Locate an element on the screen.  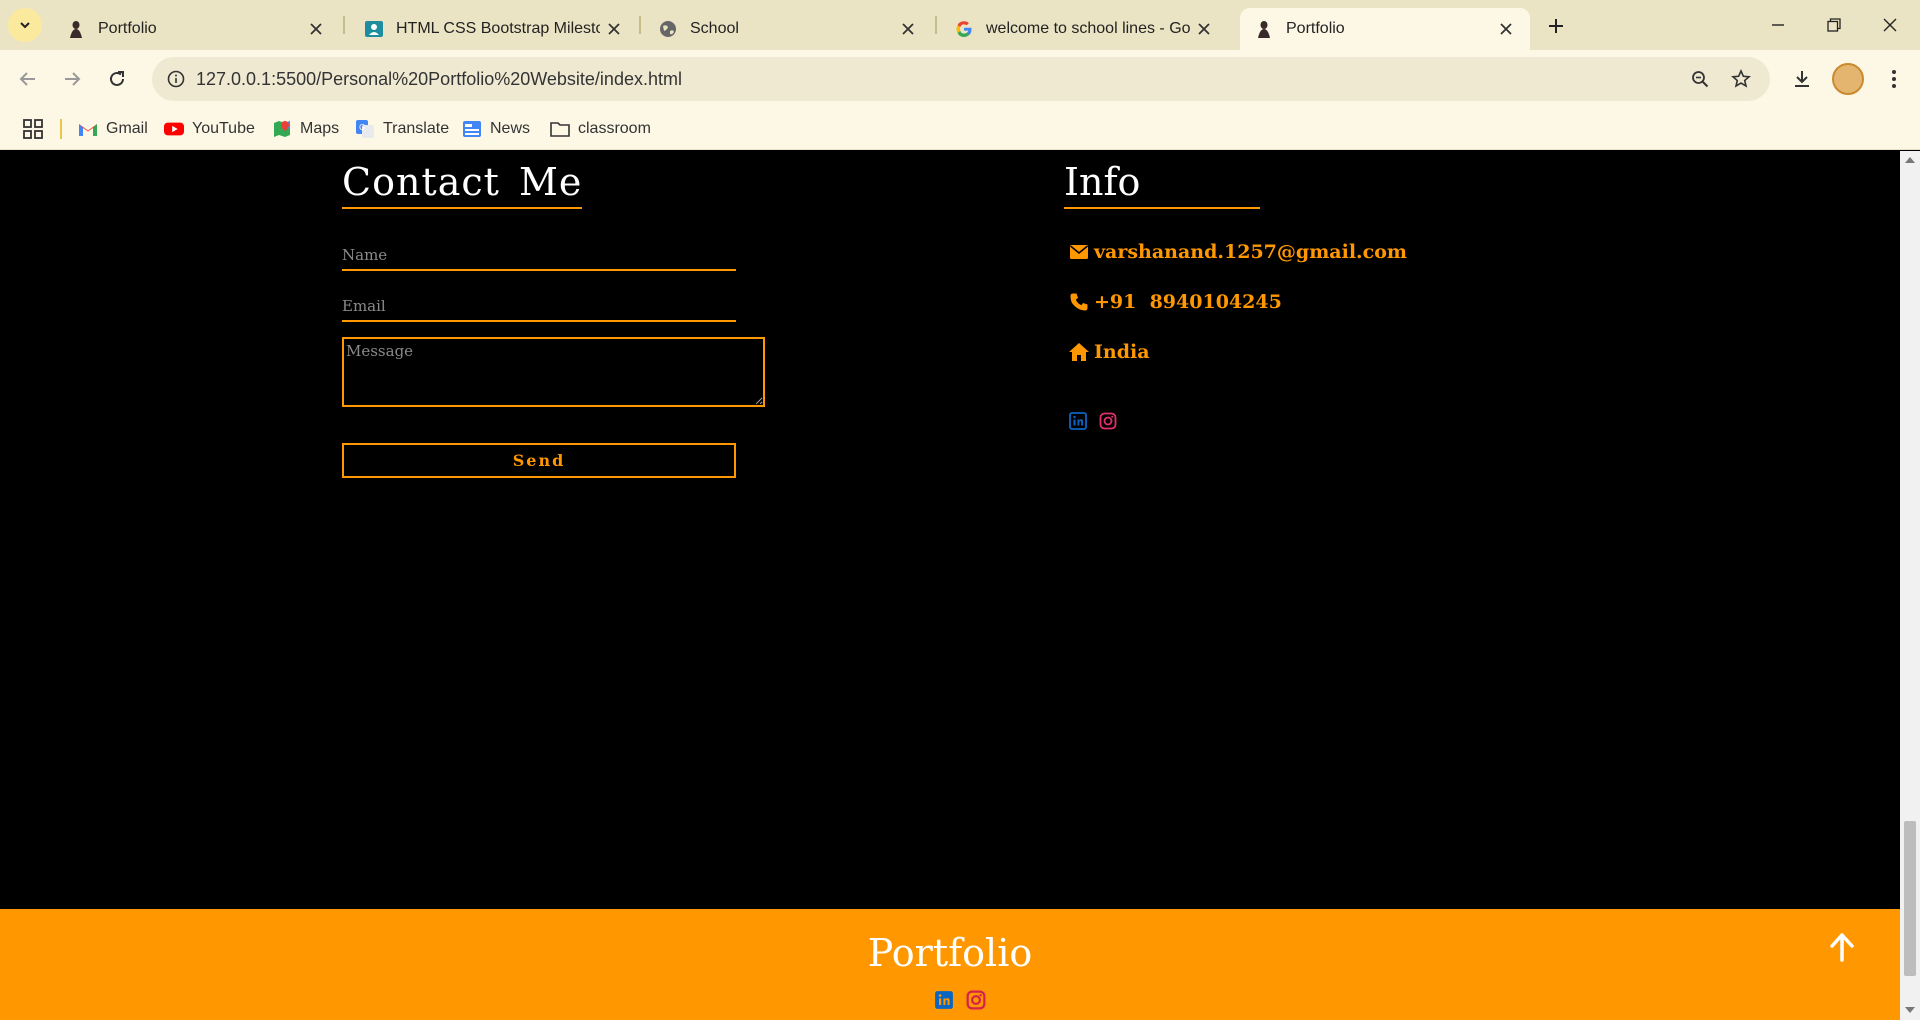
restore-button is located at coordinates (1834, 25).